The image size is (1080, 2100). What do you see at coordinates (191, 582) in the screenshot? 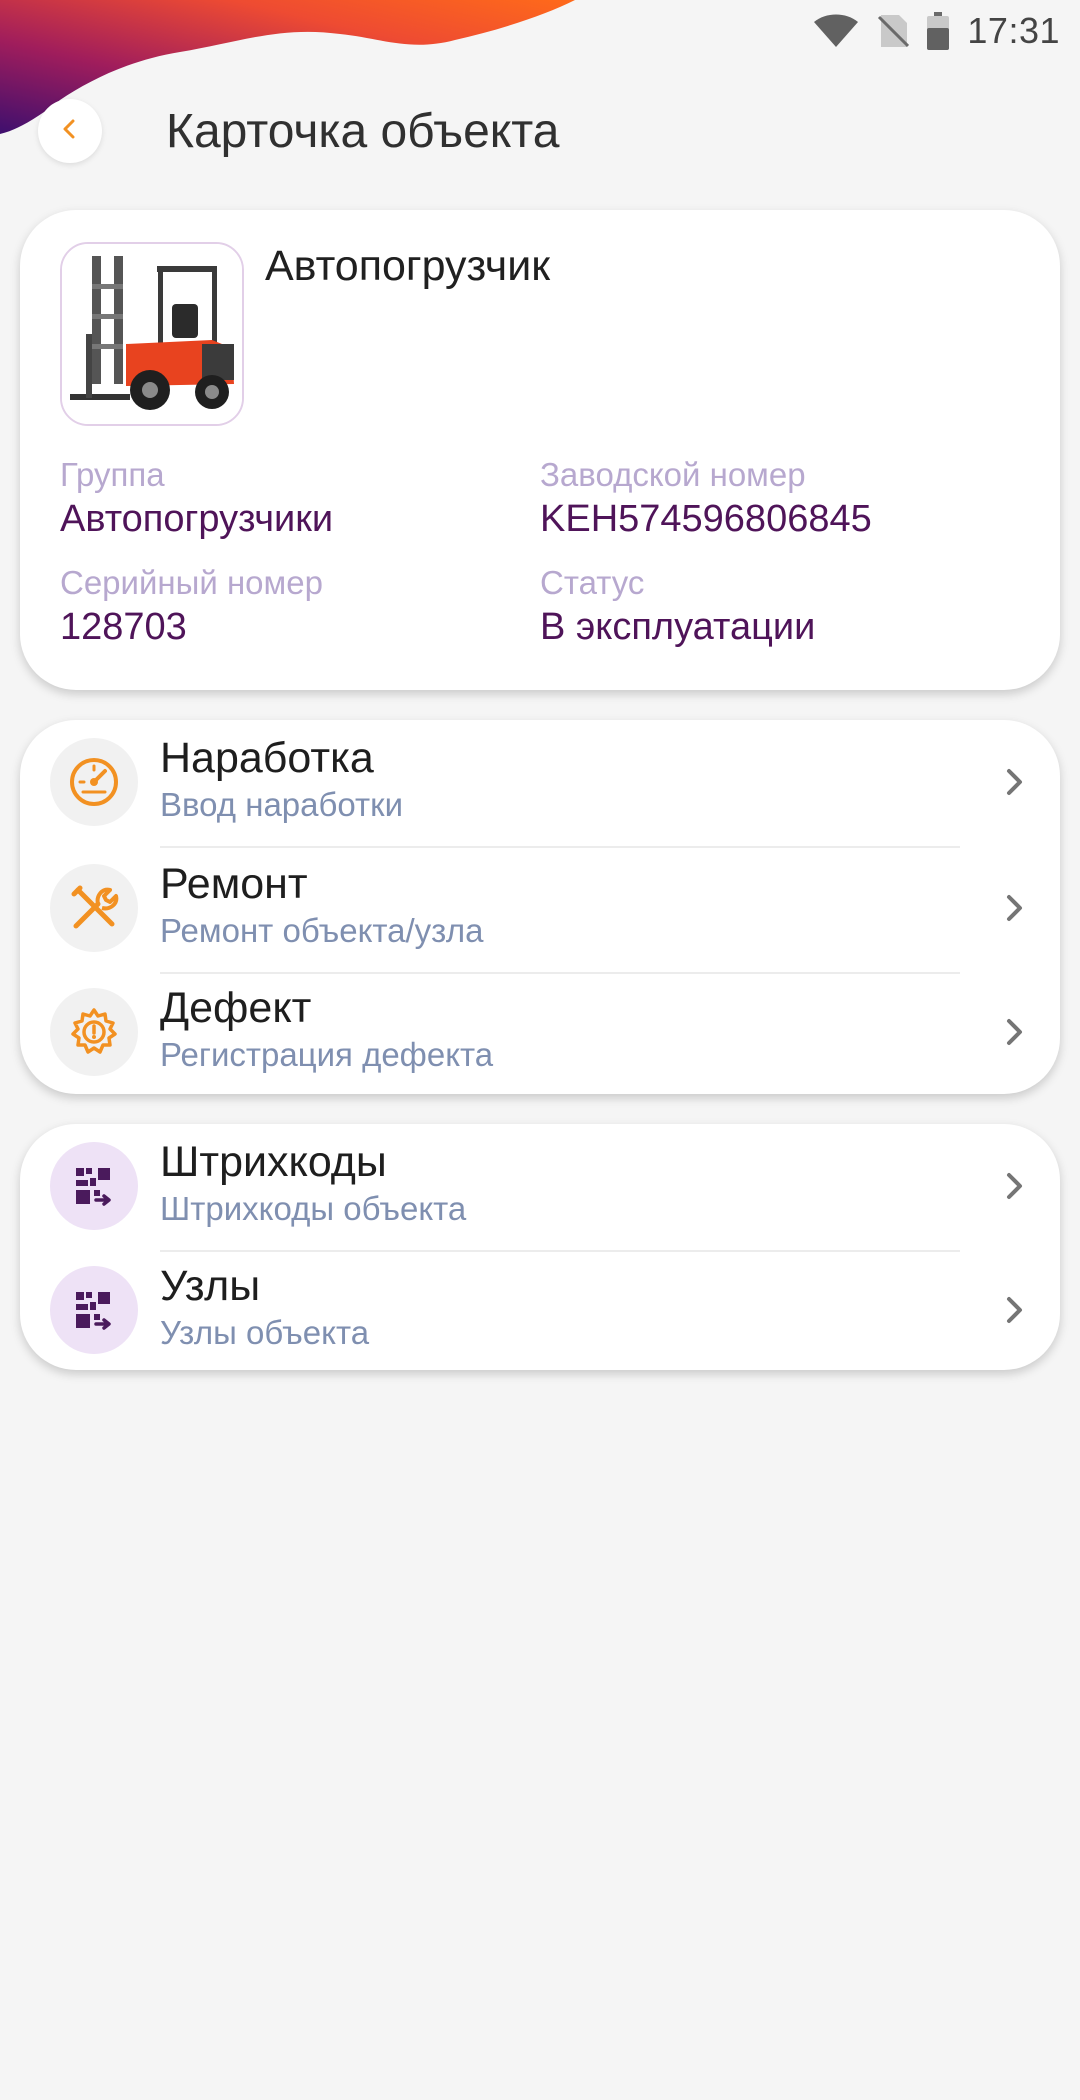
I see `field-serial-number-label: Серийный номер` at bounding box center [191, 582].